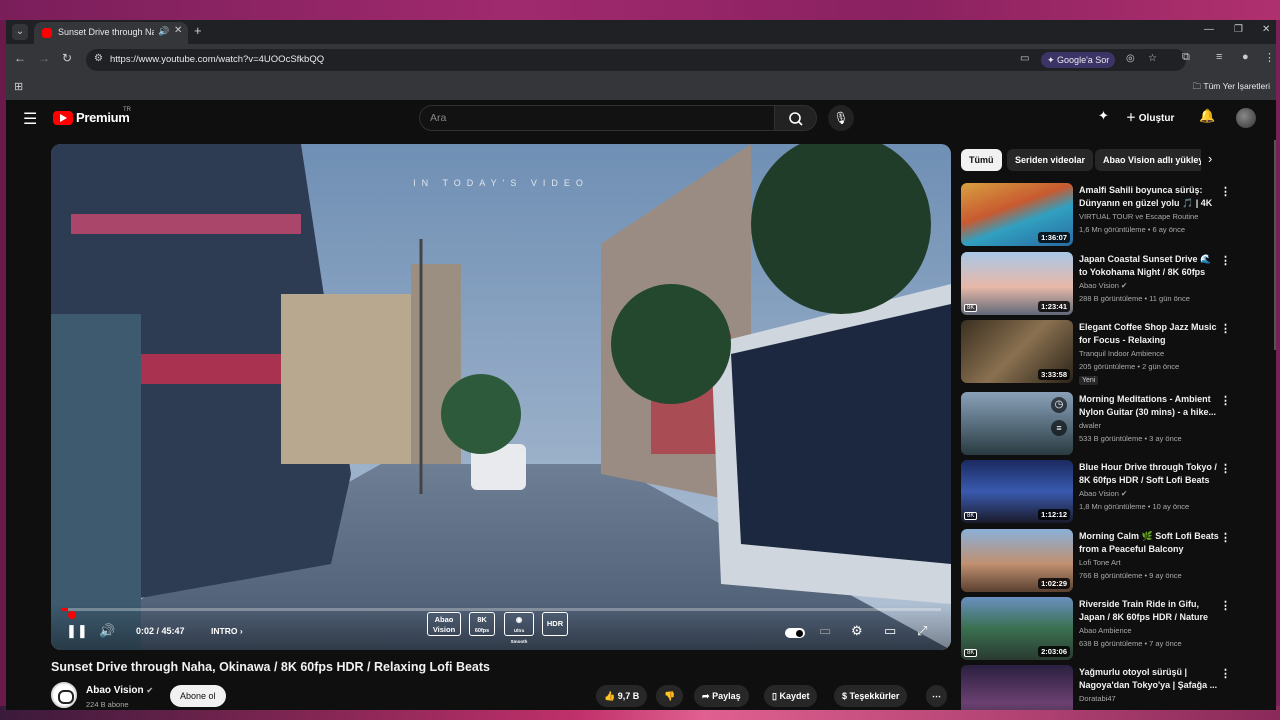 The height and width of the screenshot is (720, 1280). What do you see at coordinates (857, 631) in the screenshot?
I see `settings-gear-icon: ⚙` at bounding box center [857, 631].